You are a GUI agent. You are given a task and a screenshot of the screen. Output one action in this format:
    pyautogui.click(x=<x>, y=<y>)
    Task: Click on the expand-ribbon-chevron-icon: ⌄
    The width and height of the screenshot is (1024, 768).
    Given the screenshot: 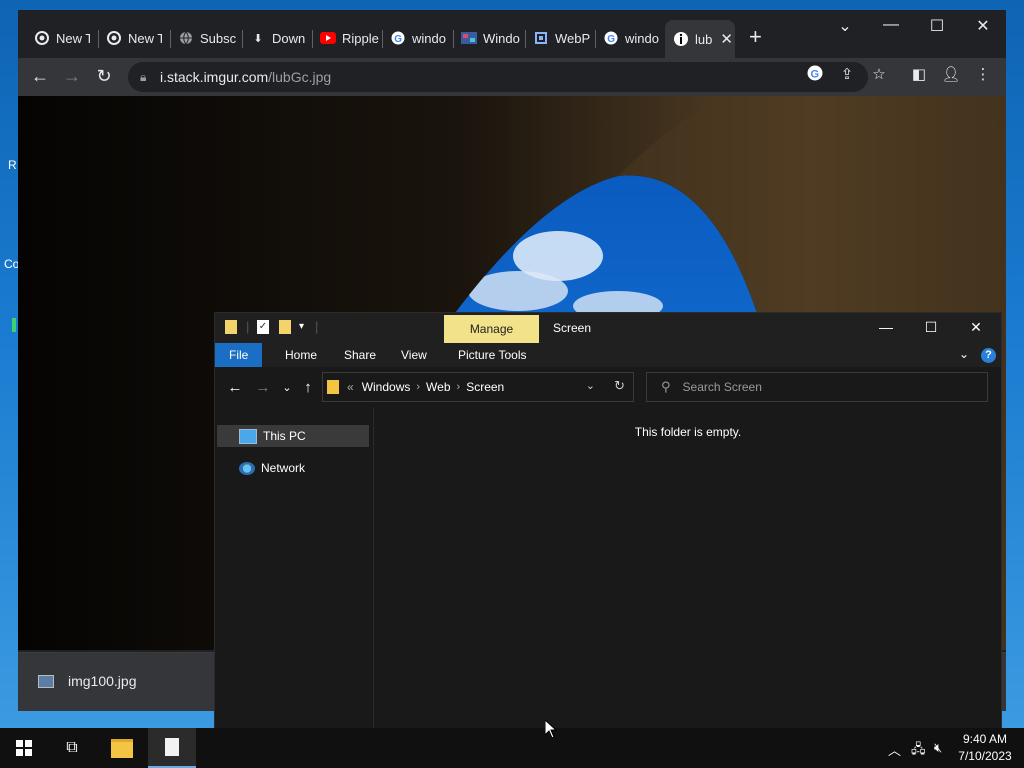 What is the action you would take?
    pyautogui.click(x=964, y=354)
    